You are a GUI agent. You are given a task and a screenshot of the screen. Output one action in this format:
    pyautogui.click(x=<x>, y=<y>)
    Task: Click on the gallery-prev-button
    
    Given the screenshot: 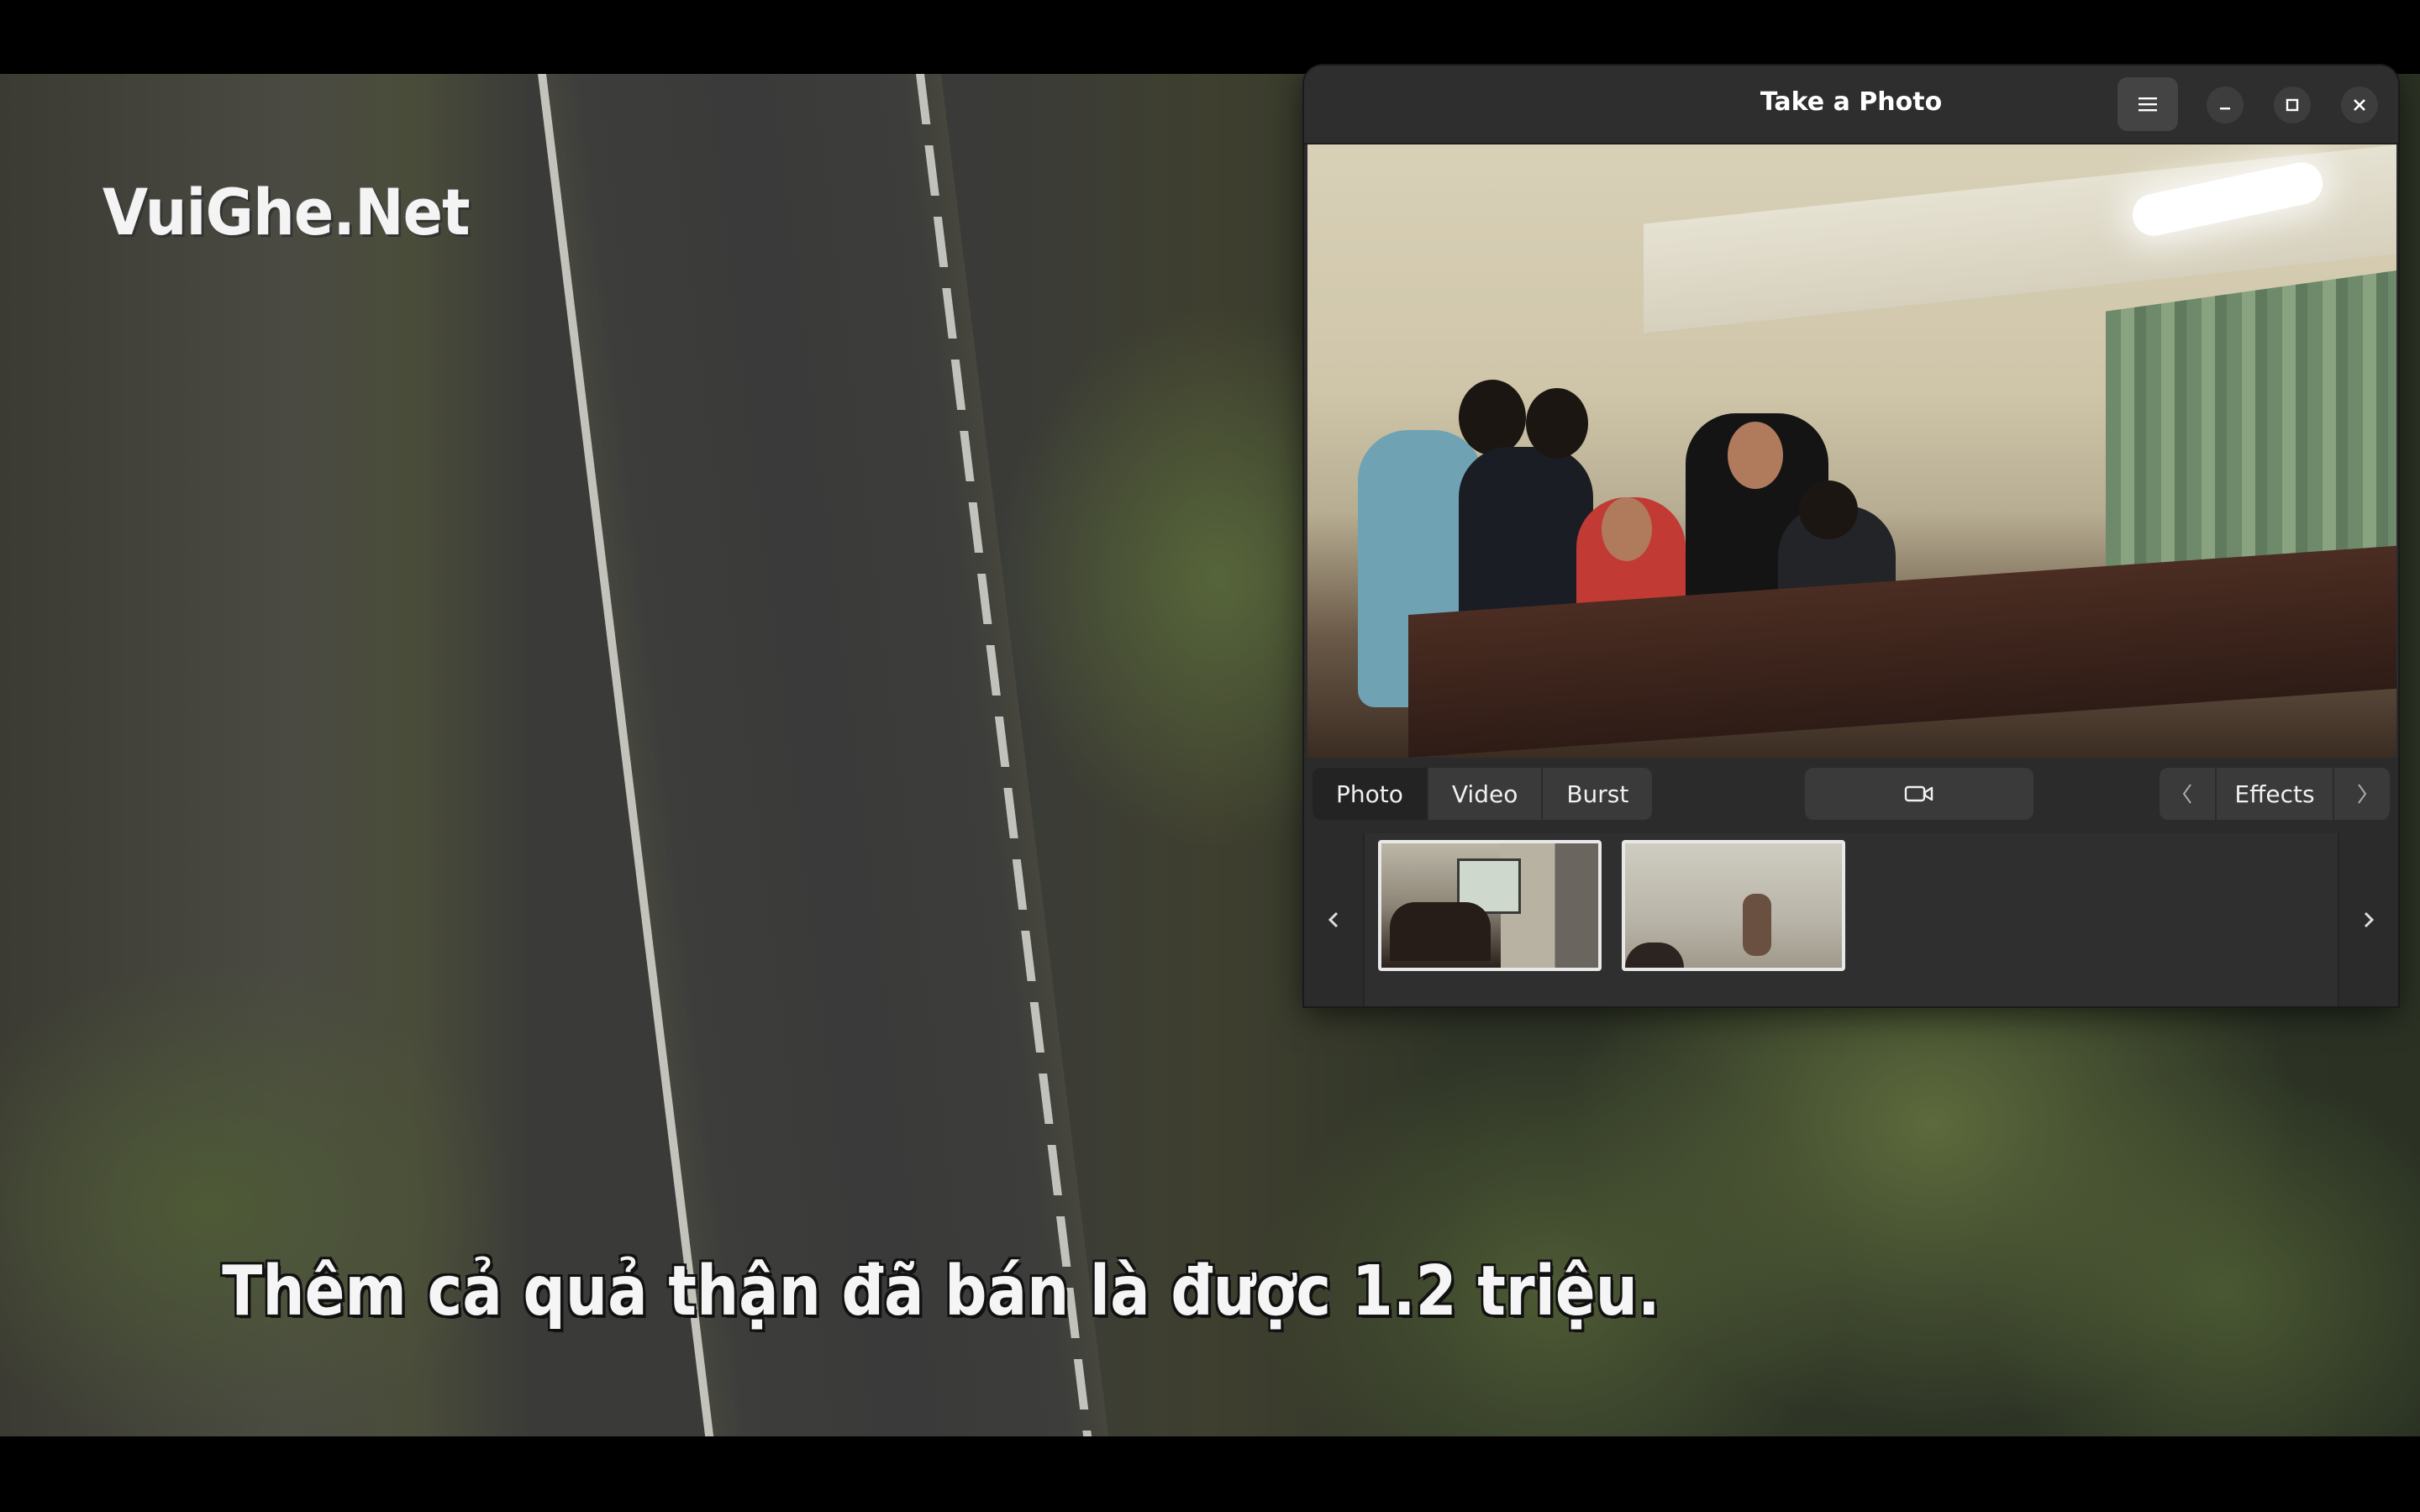 What is the action you would take?
    pyautogui.click(x=1334, y=919)
    